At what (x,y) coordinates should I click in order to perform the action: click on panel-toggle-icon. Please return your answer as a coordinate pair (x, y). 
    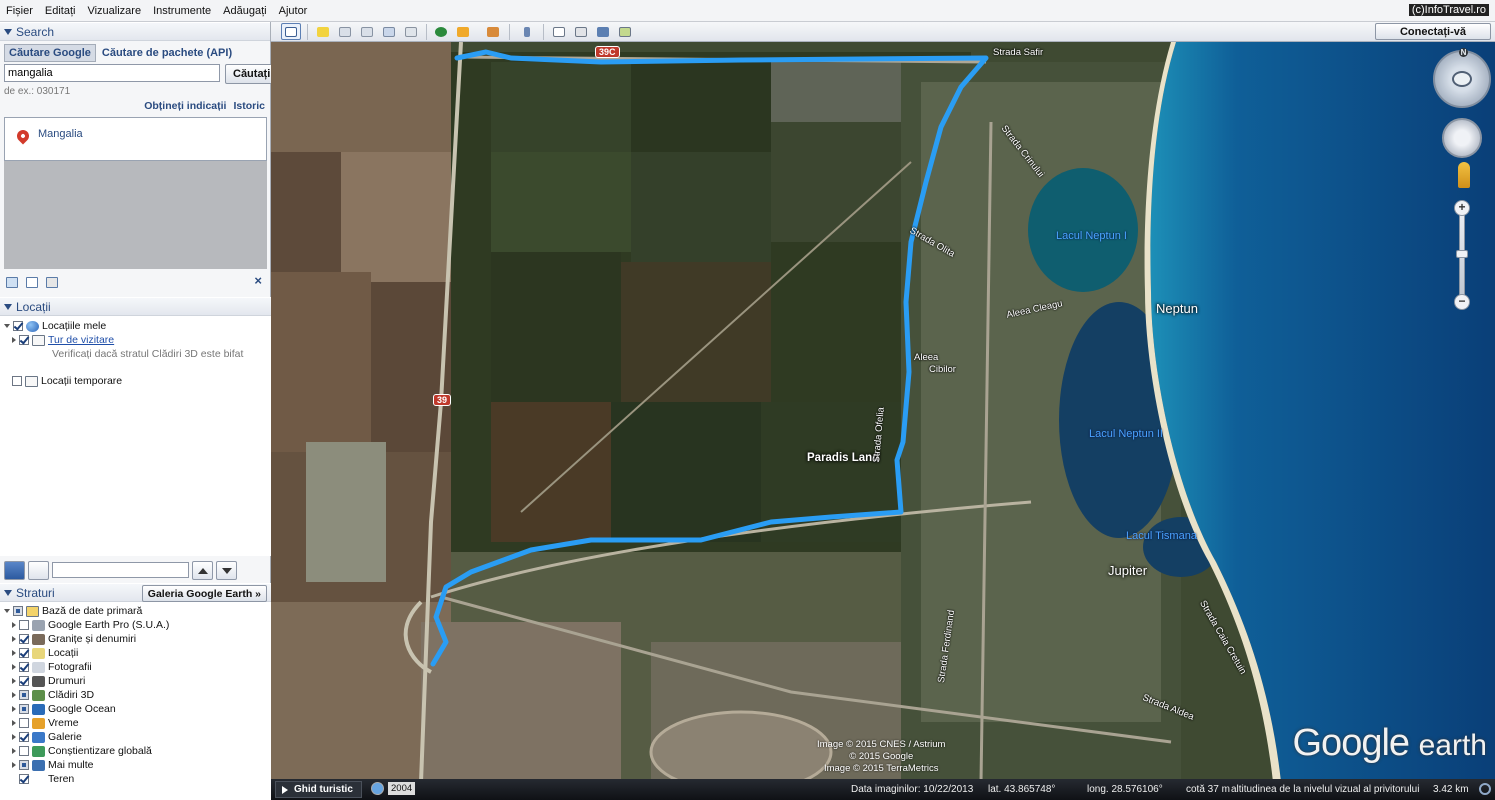
    Looking at the image, I should click on (38, 570).